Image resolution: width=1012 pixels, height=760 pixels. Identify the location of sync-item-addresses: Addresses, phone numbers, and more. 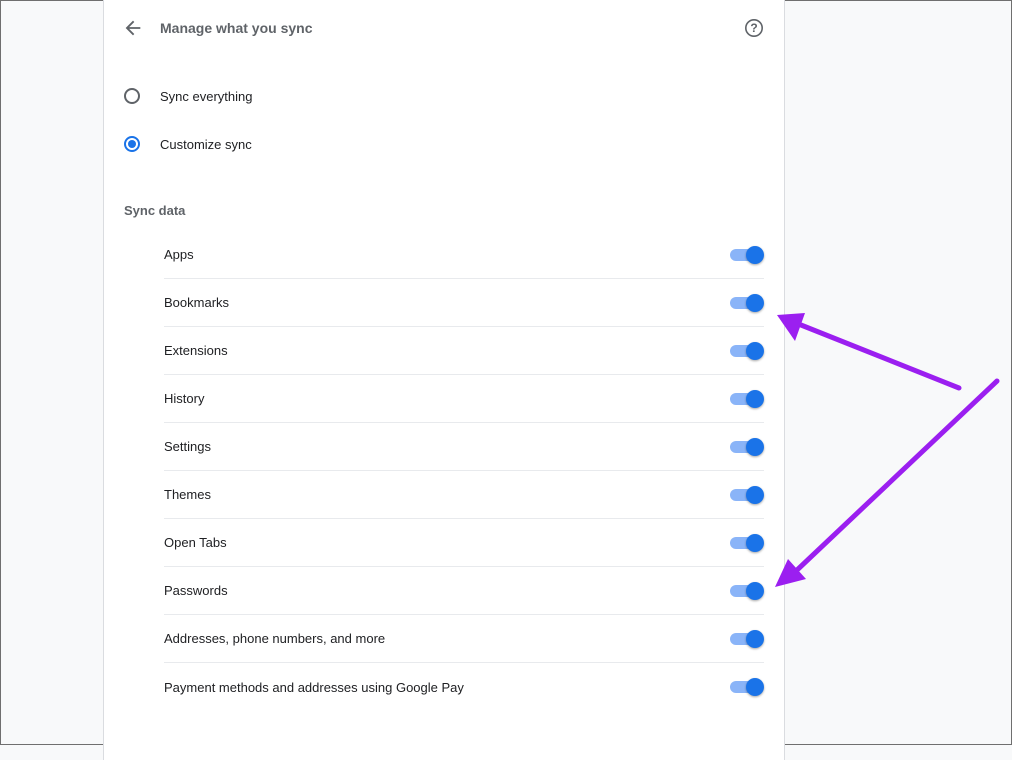
(464, 639).